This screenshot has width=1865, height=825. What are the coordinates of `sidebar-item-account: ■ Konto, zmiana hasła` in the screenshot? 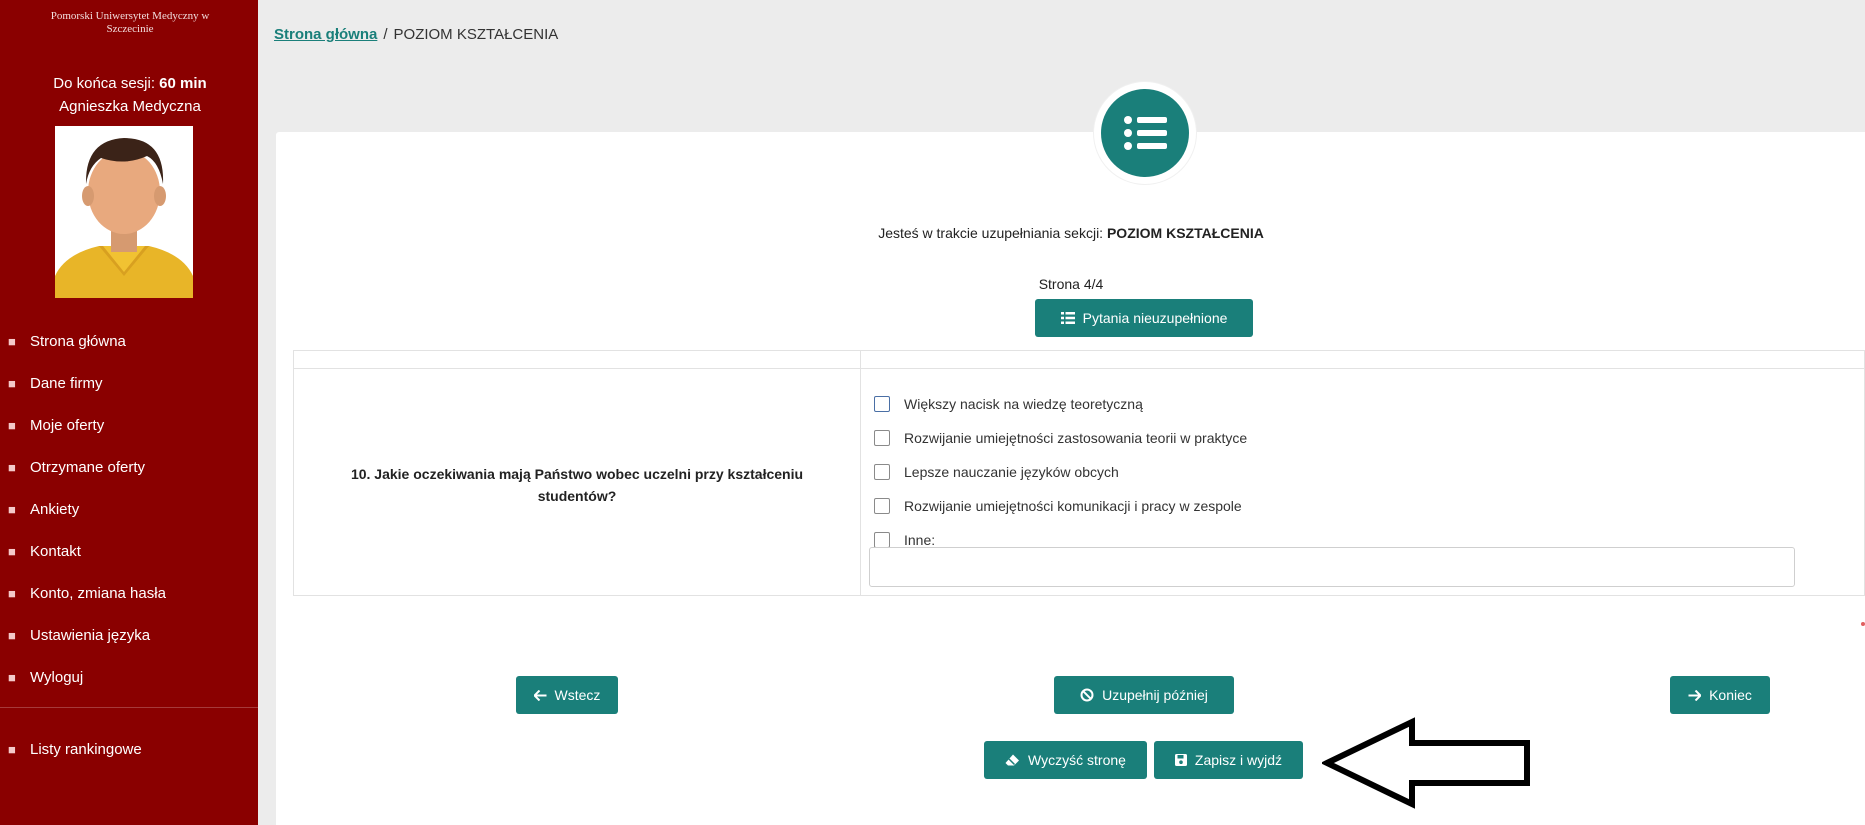 It's located at (129, 593).